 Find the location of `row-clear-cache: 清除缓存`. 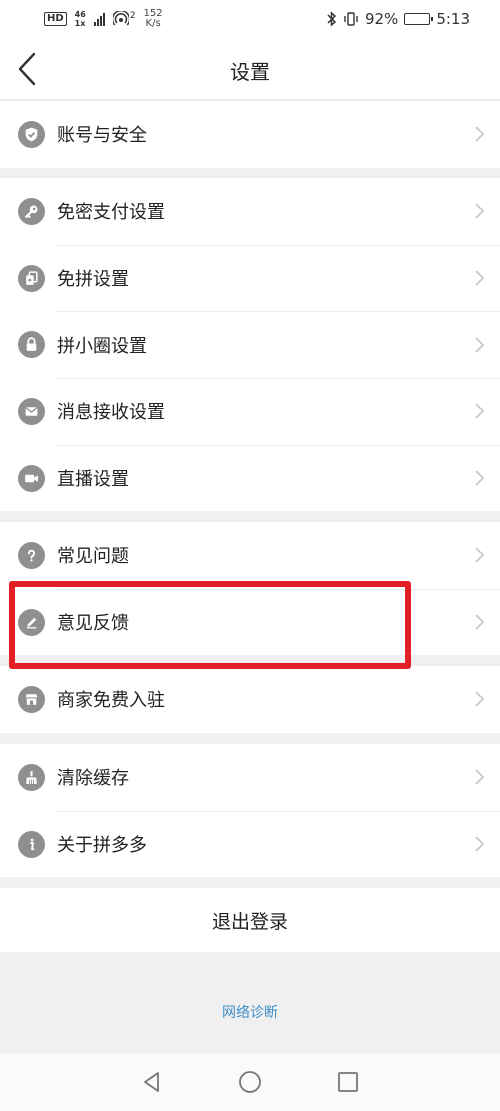

row-clear-cache: 清除缓存 is located at coordinates (250, 777).